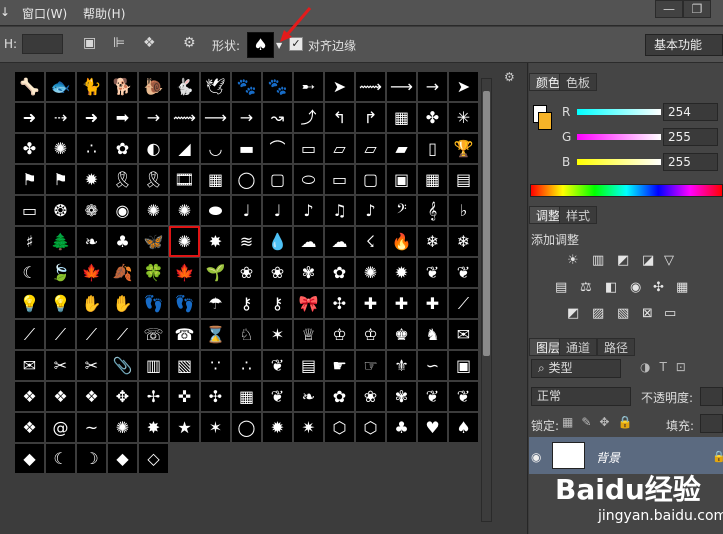 The width and height of the screenshot is (723, 534). I want to click on shape-swatch: ☁, so click(308, 241).